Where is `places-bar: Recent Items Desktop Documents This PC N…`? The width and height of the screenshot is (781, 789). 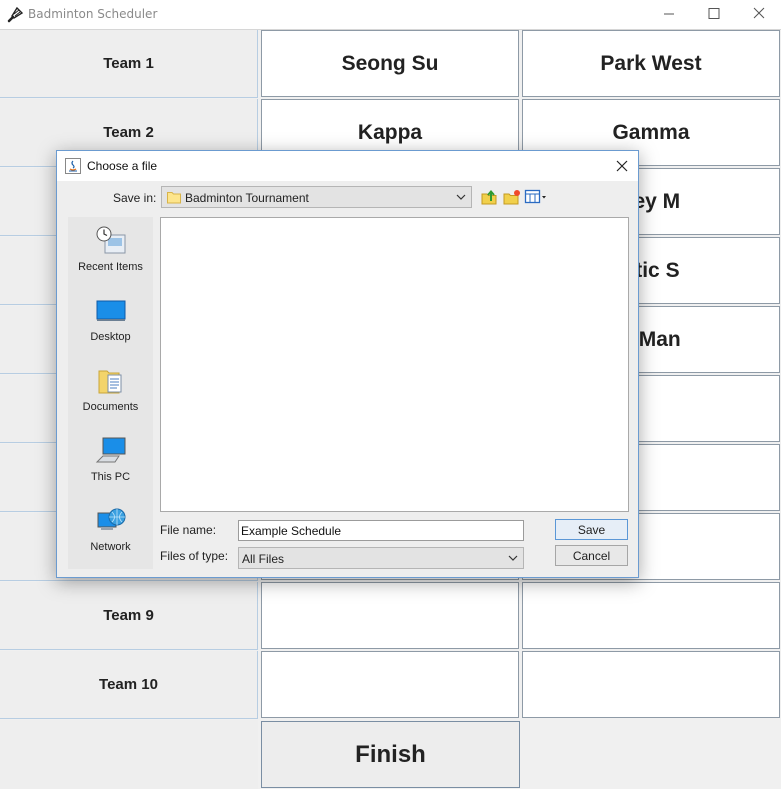 places-bar: Recent Items Desktop Documents This PC N… is located at coordinates (110, 393).